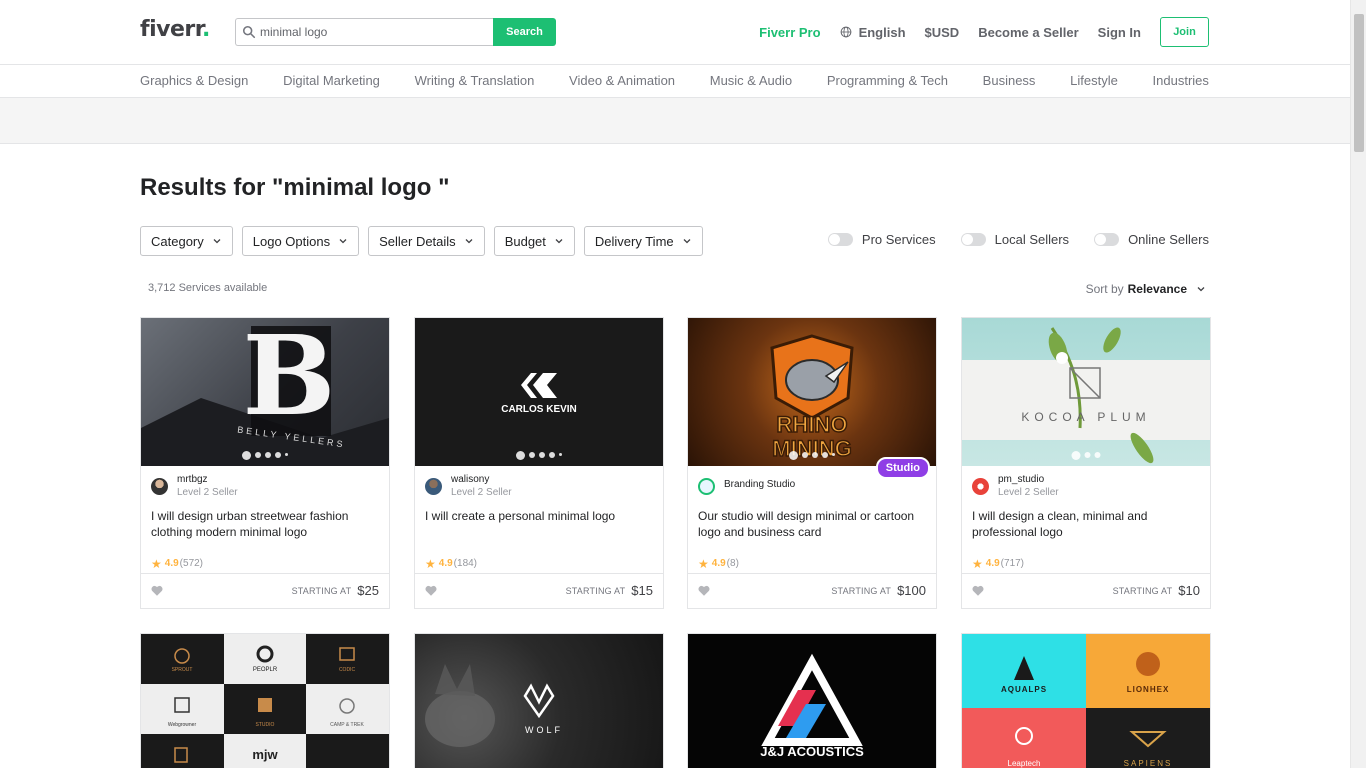 The image size is (1366, 768). What do you see at coordinates (1184, 32) in the screenshot?
I see `join-button: Join` at bounding box center [1184, 32].